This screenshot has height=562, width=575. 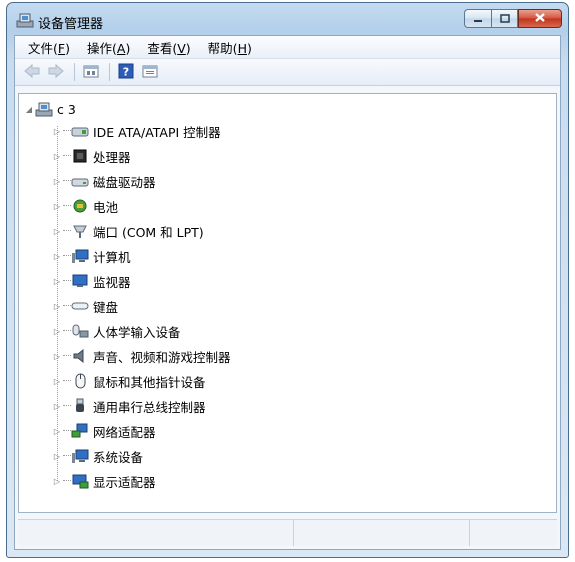 I want to click on monitor-icon, so click(x=80, y=281).